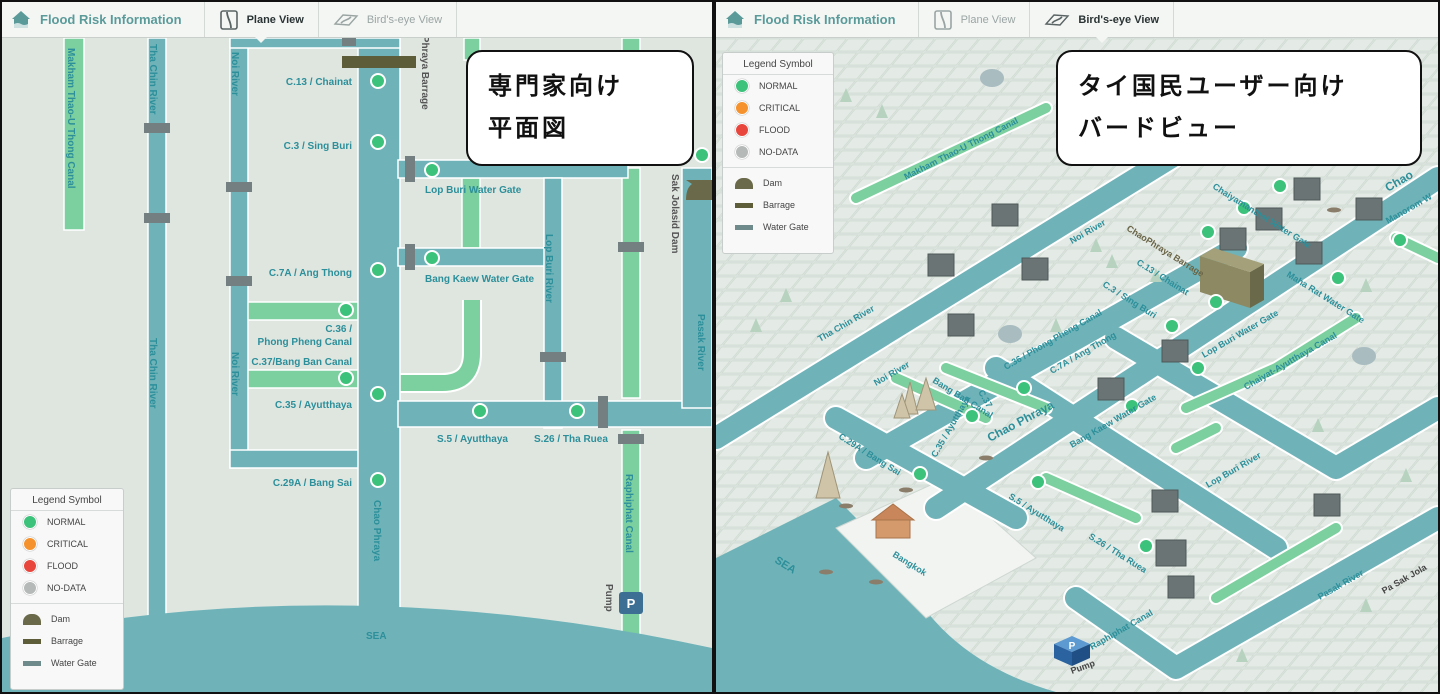 This screenshot has width=1440, height=694. Describe the element at coordinates (275, 19) in the screenshot. I see `tab-label: Plane View` at that location.